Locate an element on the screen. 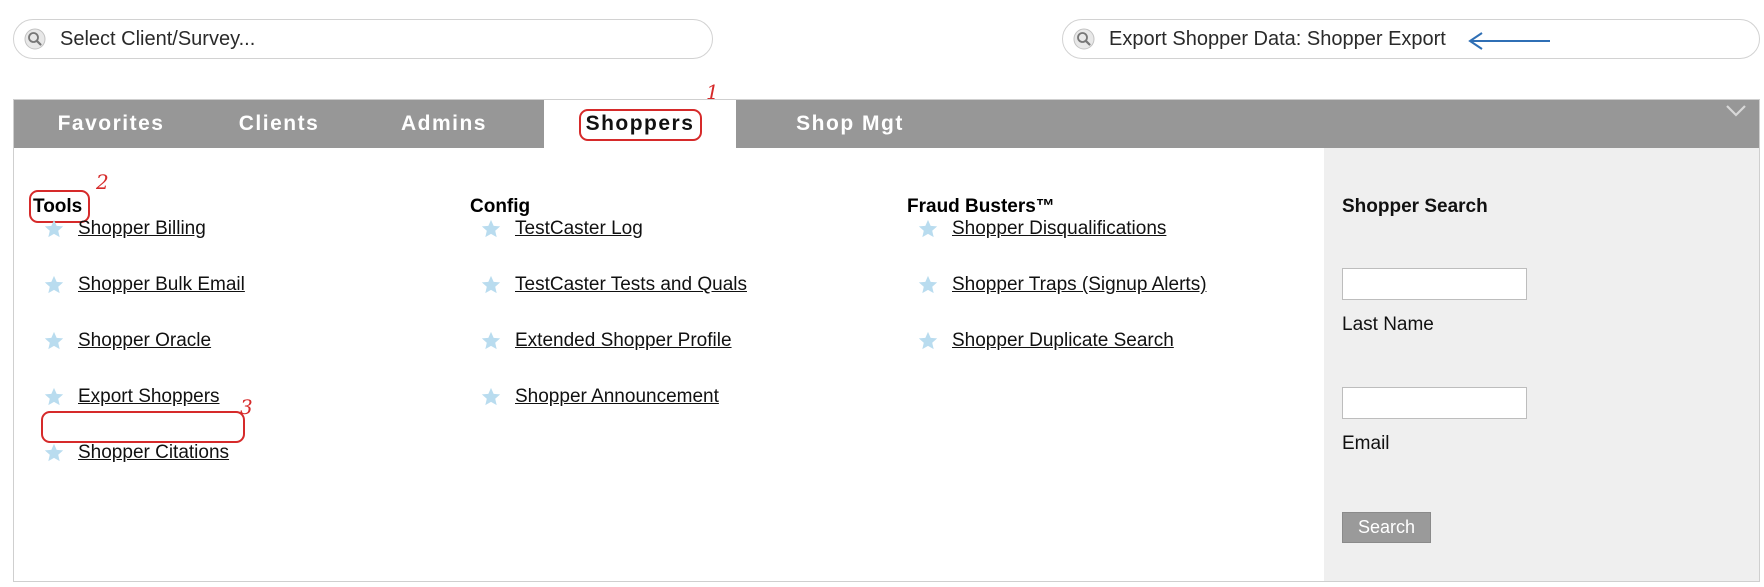  last-name-input is located at coordinates (1434, 284).